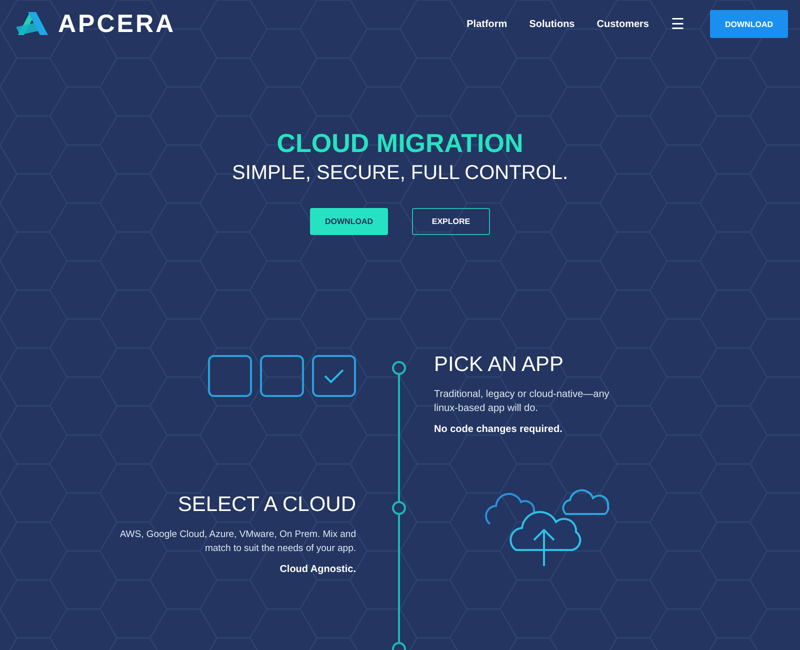 The height and width of the screenshot is (650, 800). Describe the element at coordinates (522, 402) in the screenshot. I see `step-description: Traditional, legacy or cloud-native—any linux-based app will do.` at that location.